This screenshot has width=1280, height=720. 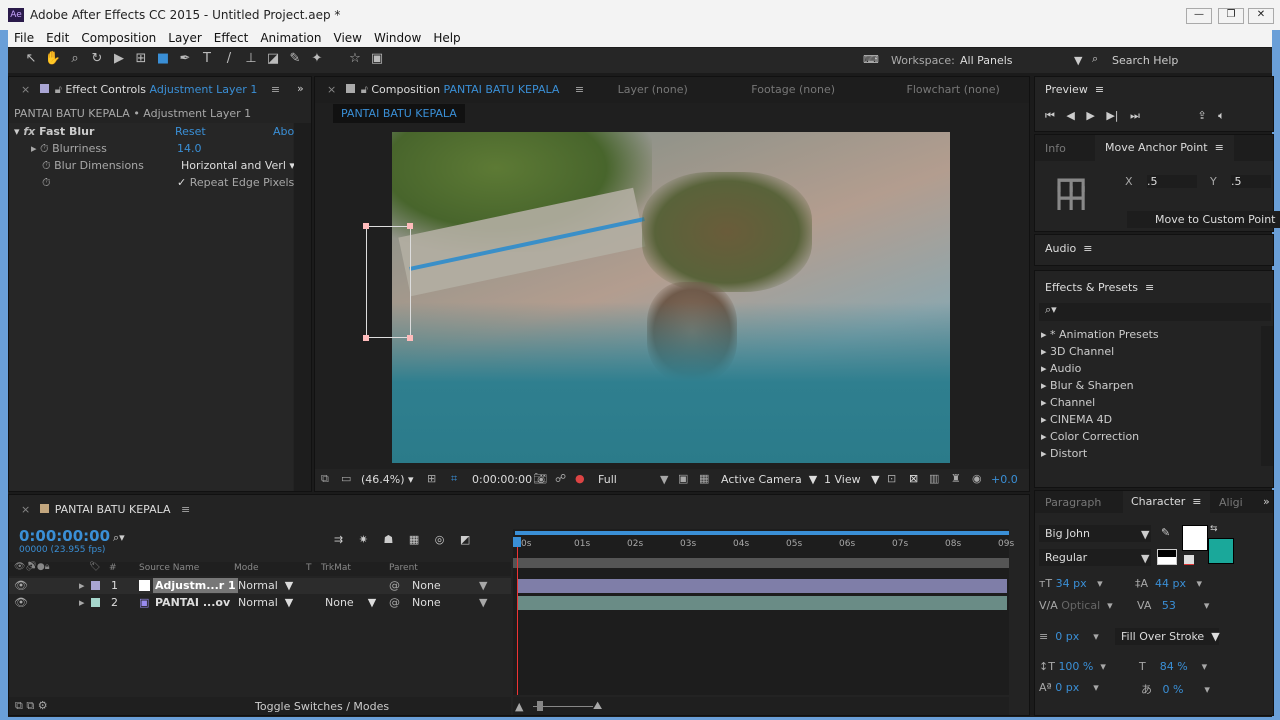 What do you see at coordinates (597, 706) in the screenshot?
I see `zoom-in-icon: ⛰︎` at bounding box center [597, 706].